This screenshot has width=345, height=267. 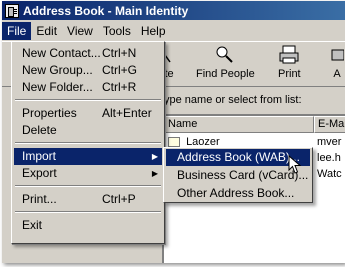 What do you see at coordinates (117, 31) in the screenshot?
I see `menu-tools: Tools` at bounding box center [117, 31].